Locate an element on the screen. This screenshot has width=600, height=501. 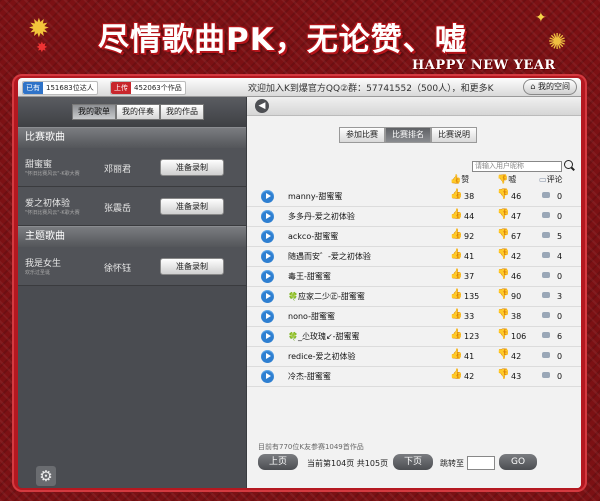
table-row: 随遇而安゛-爱之初体验 👍 41 👎 42 4 is located at coordinates (414, 257).